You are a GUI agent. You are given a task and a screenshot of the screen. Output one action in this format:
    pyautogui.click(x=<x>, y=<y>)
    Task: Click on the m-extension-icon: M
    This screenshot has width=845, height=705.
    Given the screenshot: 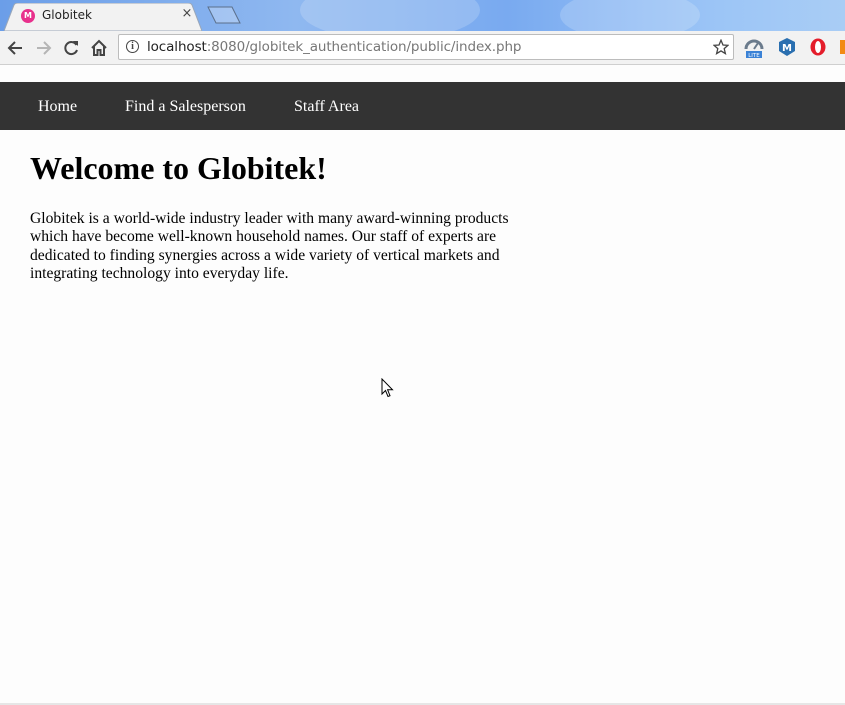 What is the action you would take?
    pyautogui.click(x=787, y=47)
    